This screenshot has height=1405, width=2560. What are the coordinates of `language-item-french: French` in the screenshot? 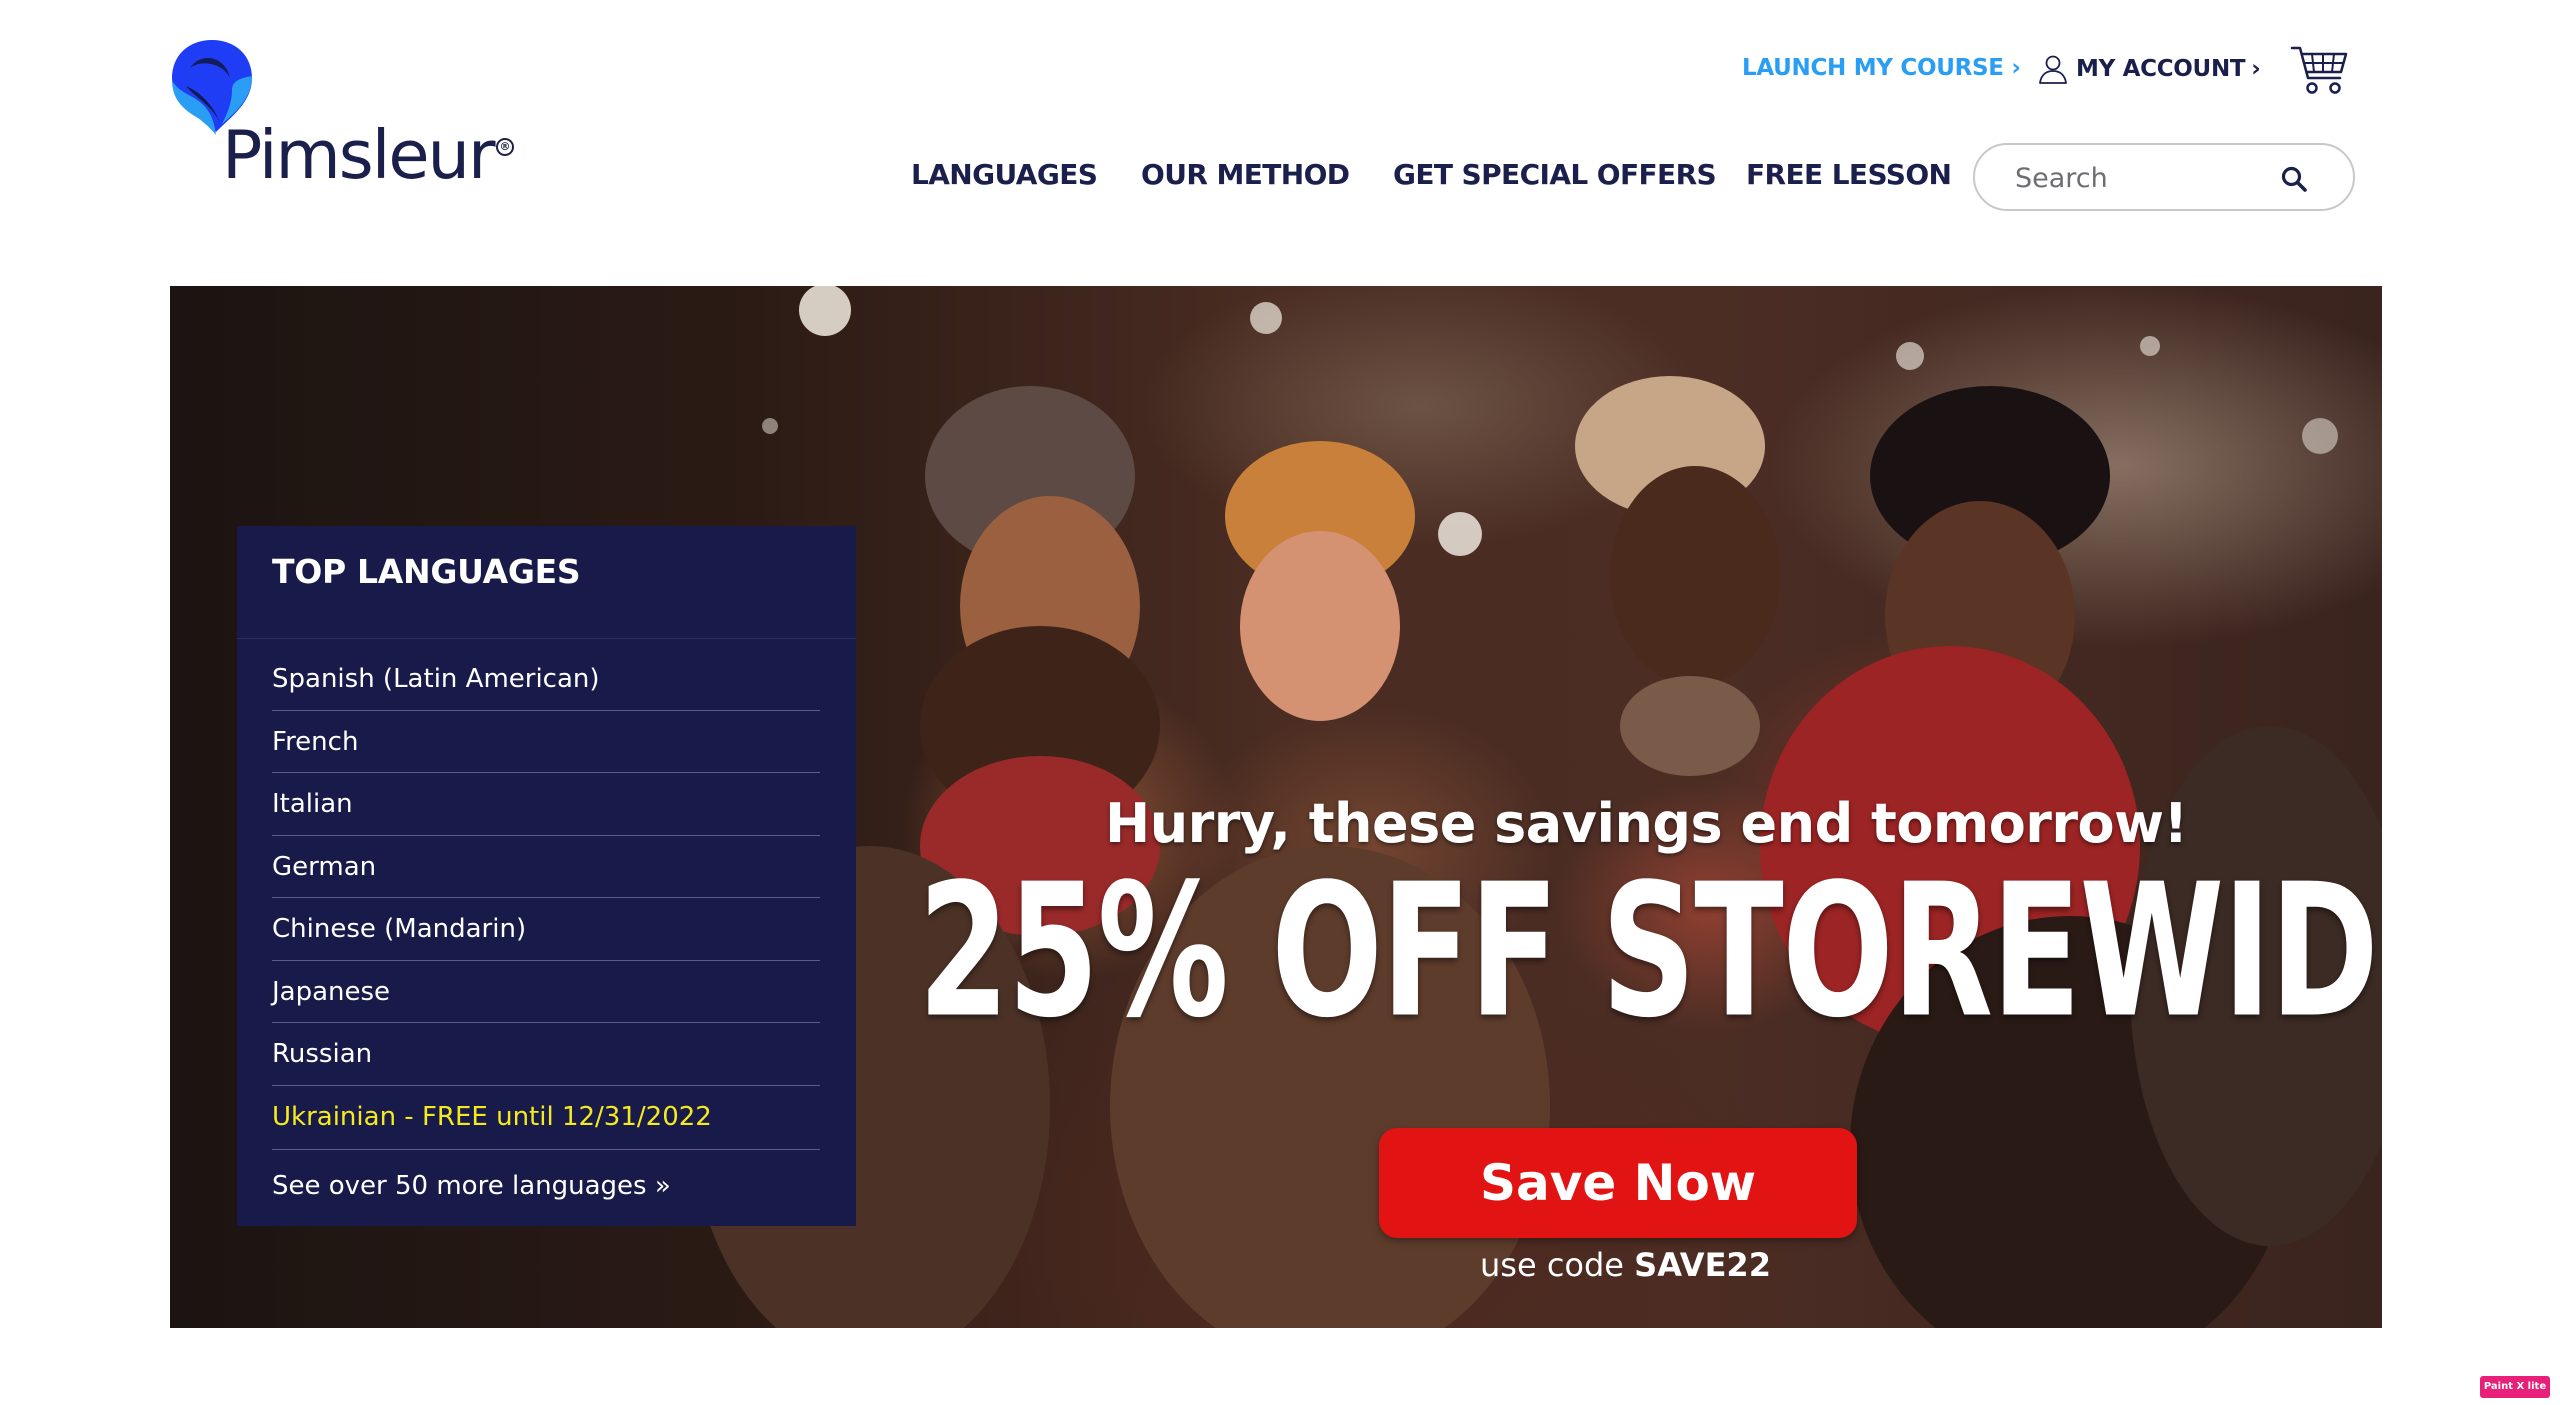 It's located at (546, 742).